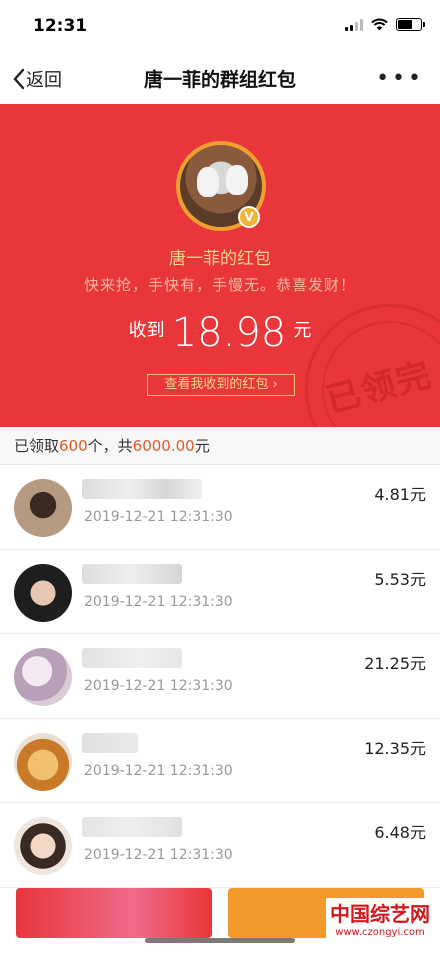 Image resolution: width=440 pixels, height=953 pixels. I want to click on view-received-packets-link: 查看我收到的红包 ›, so click(221, 385).